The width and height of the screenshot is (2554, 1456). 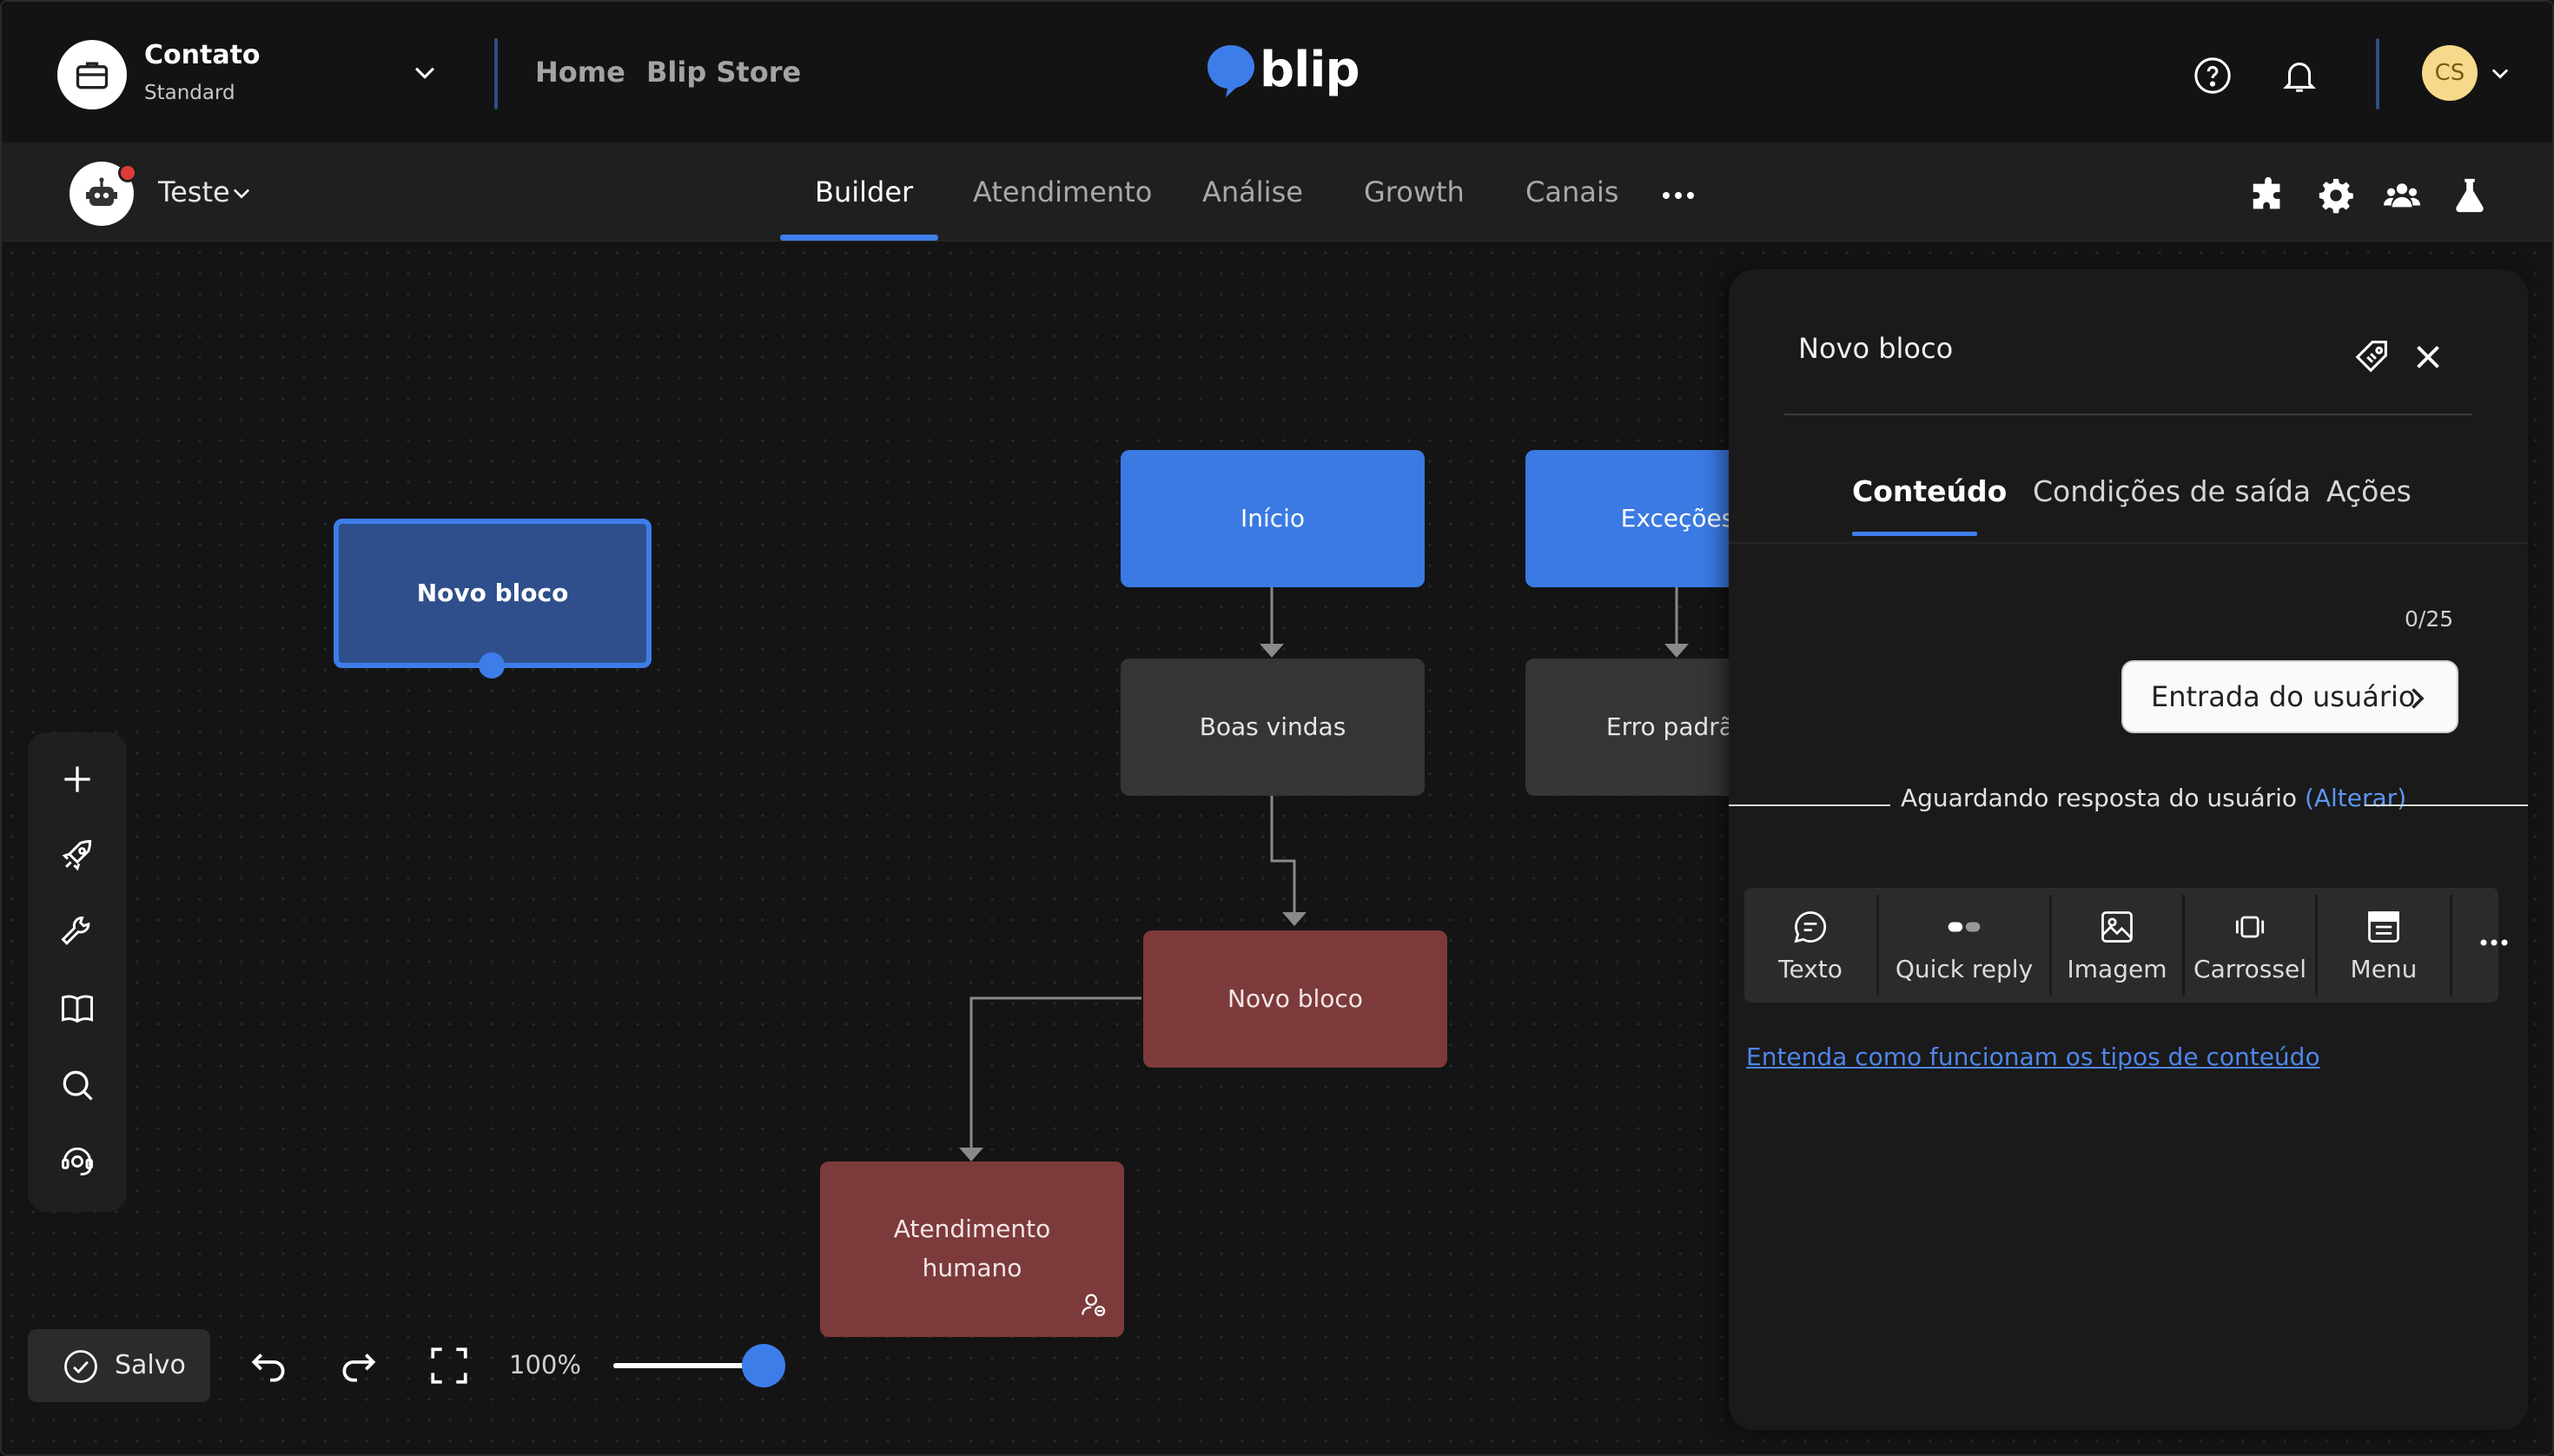 What do you see at coordinates (2172, 491) in the screenshot?
I see `tab-condicoes-de-saida: Condições de saída` at bounding box center [2172, 491].